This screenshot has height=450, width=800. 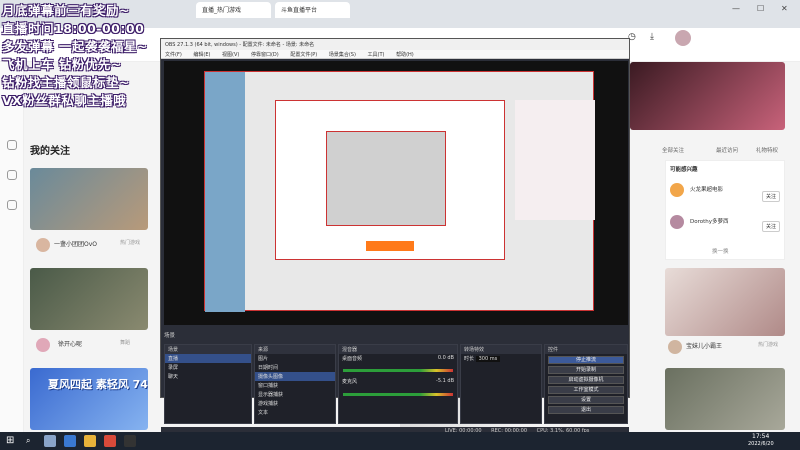 What do you see at coordinates (342, 55) in the screenshot?
I see `menu-scene-collection: 场景集合(S)` at bounding box center [342, 55].